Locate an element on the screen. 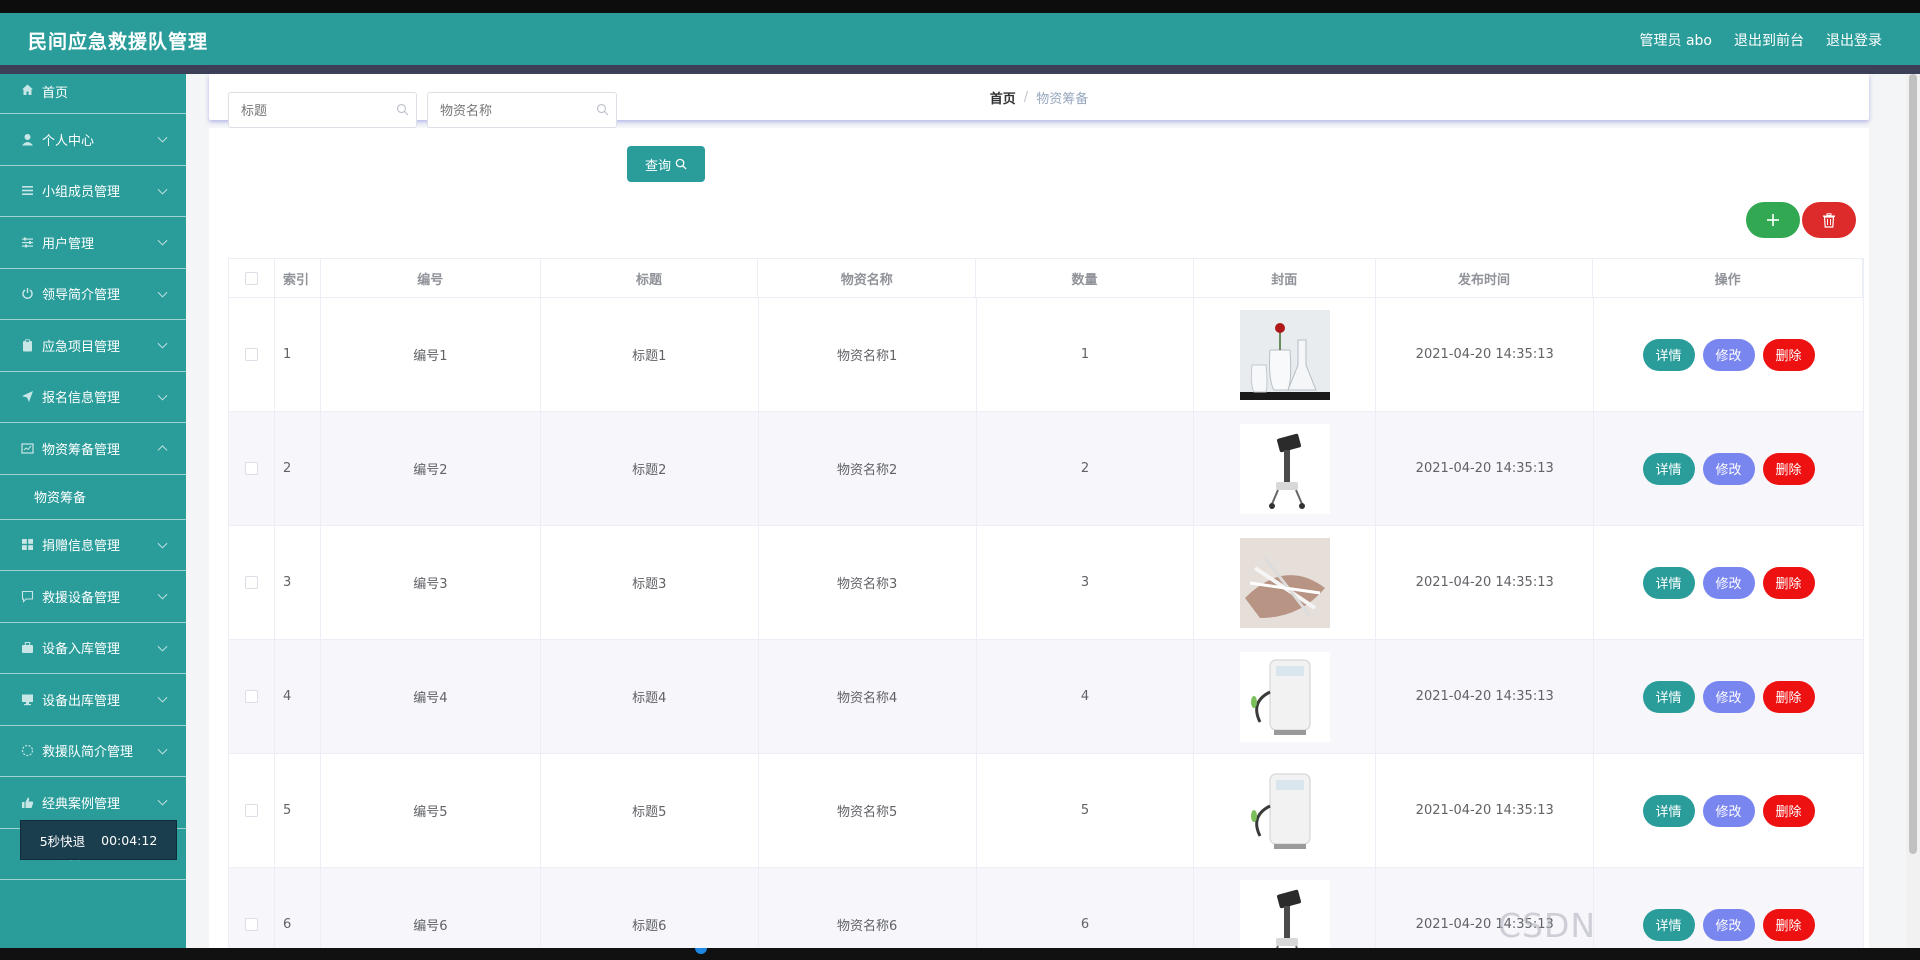 The width and height of the screenshot is (1920, 960). header-qty: 数量 is located at coordinates (1085, 278).